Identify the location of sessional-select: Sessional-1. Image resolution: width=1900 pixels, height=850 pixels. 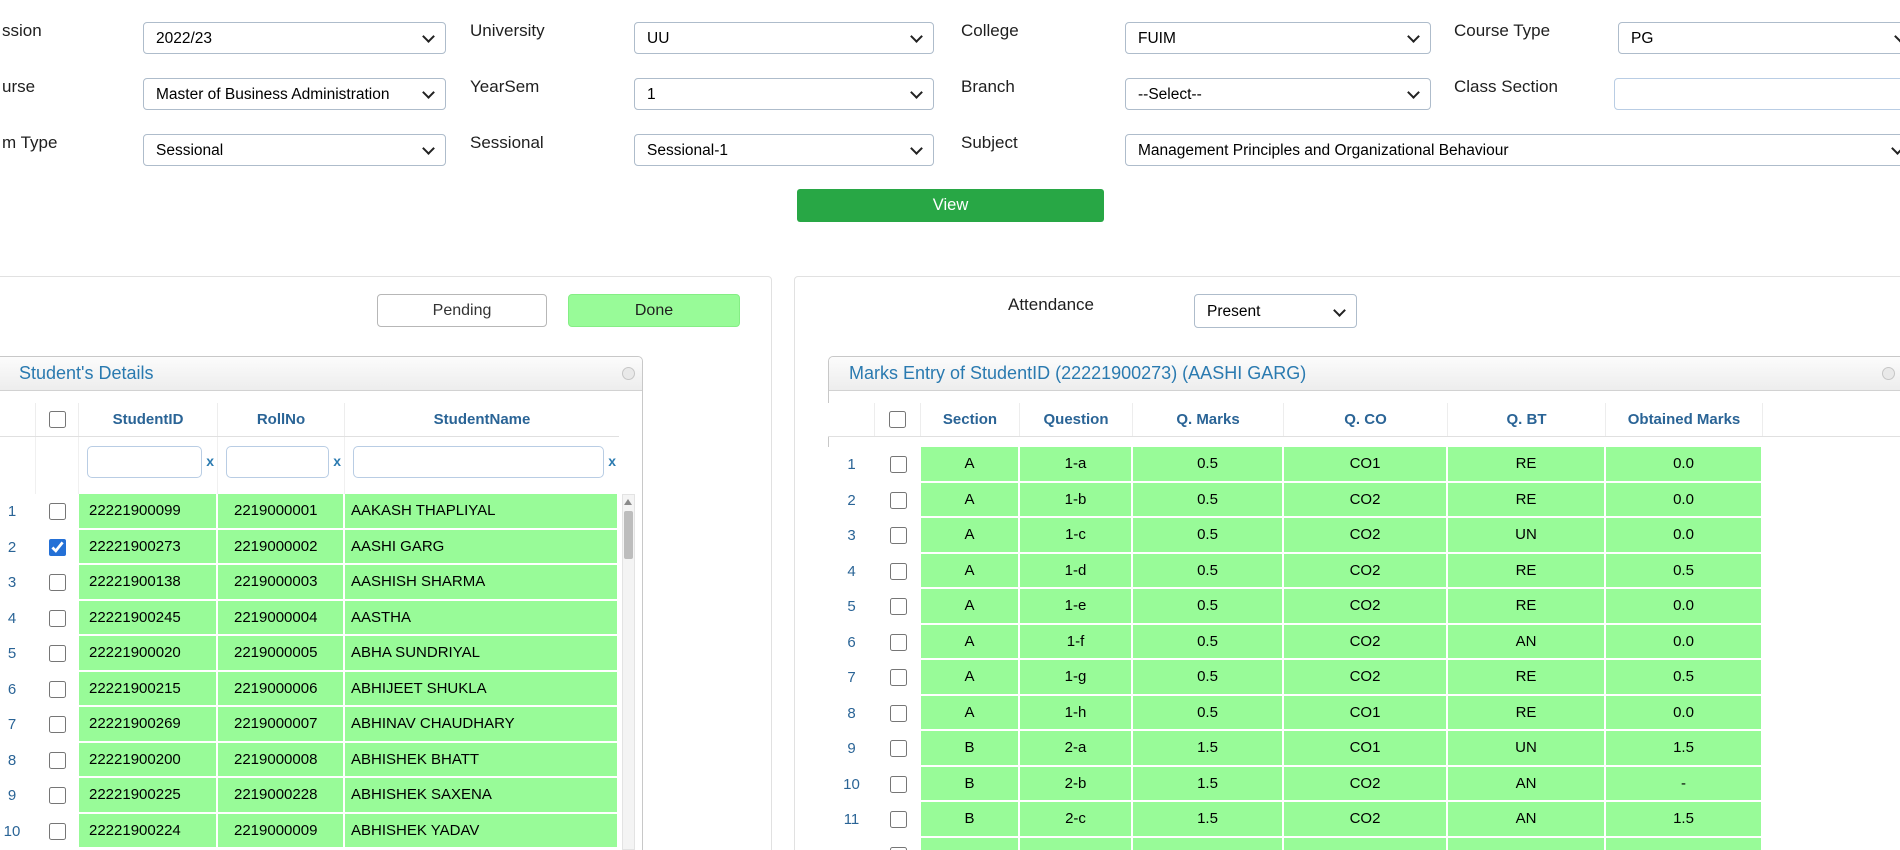
(784, 150).